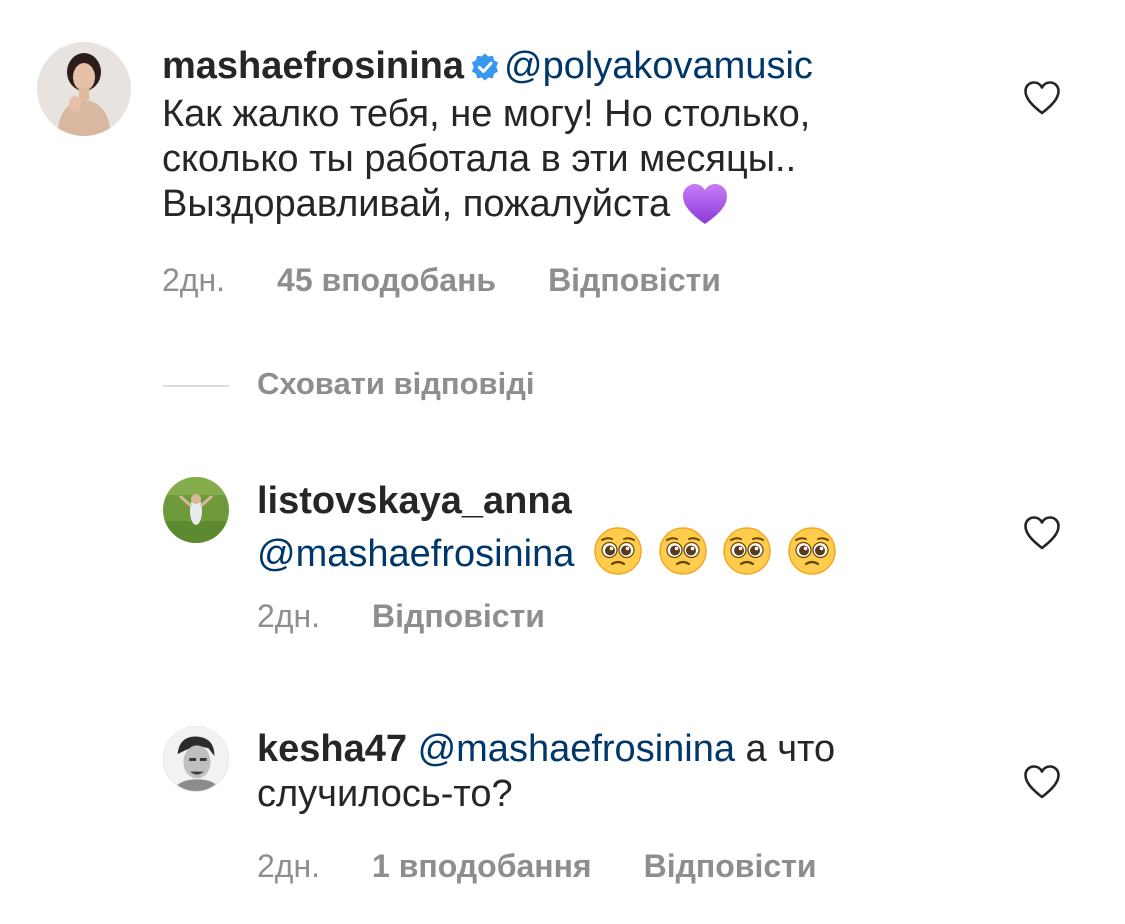 This screenshot has height=924, width=1125. I want to click on avatar-listovskaya-anna, so click(196, 510).